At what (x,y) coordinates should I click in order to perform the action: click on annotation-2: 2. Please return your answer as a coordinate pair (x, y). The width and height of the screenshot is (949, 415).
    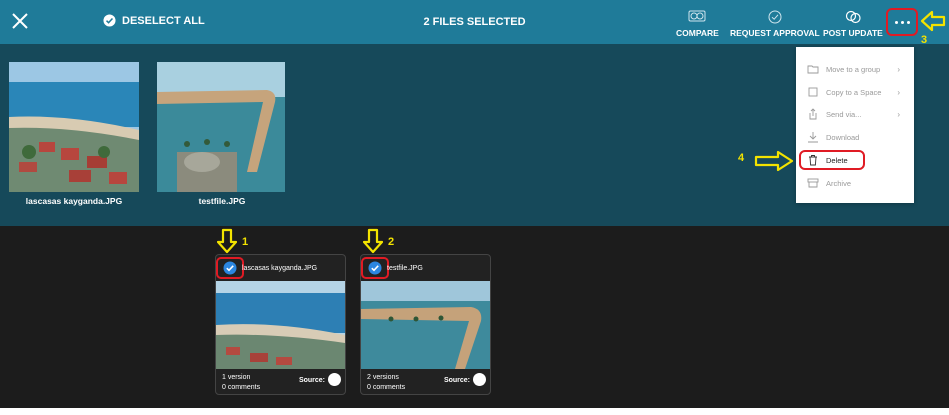
    Looking at the image, I should click on (391, 242).